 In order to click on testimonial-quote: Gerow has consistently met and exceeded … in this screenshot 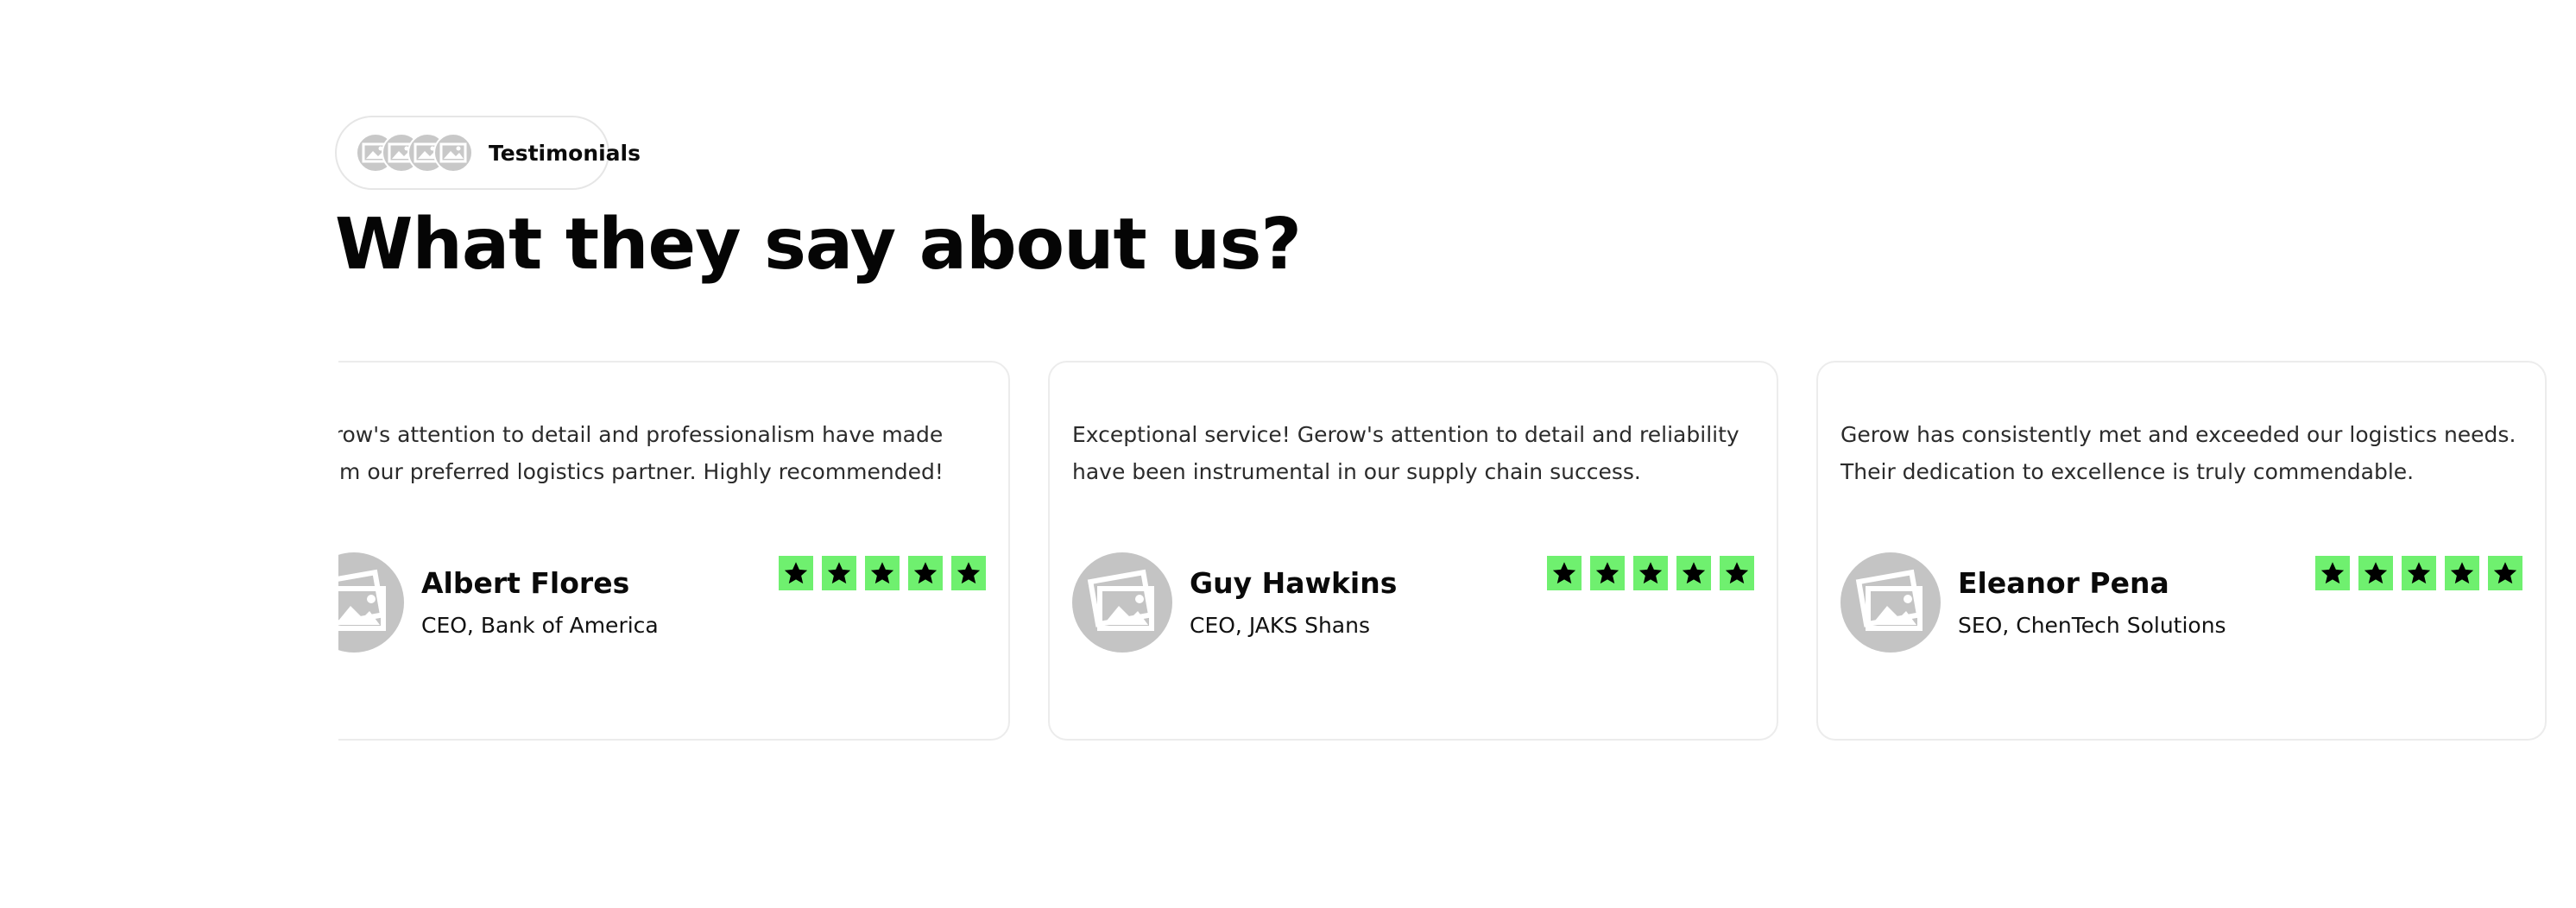, I will do `click(2178, 453)`.